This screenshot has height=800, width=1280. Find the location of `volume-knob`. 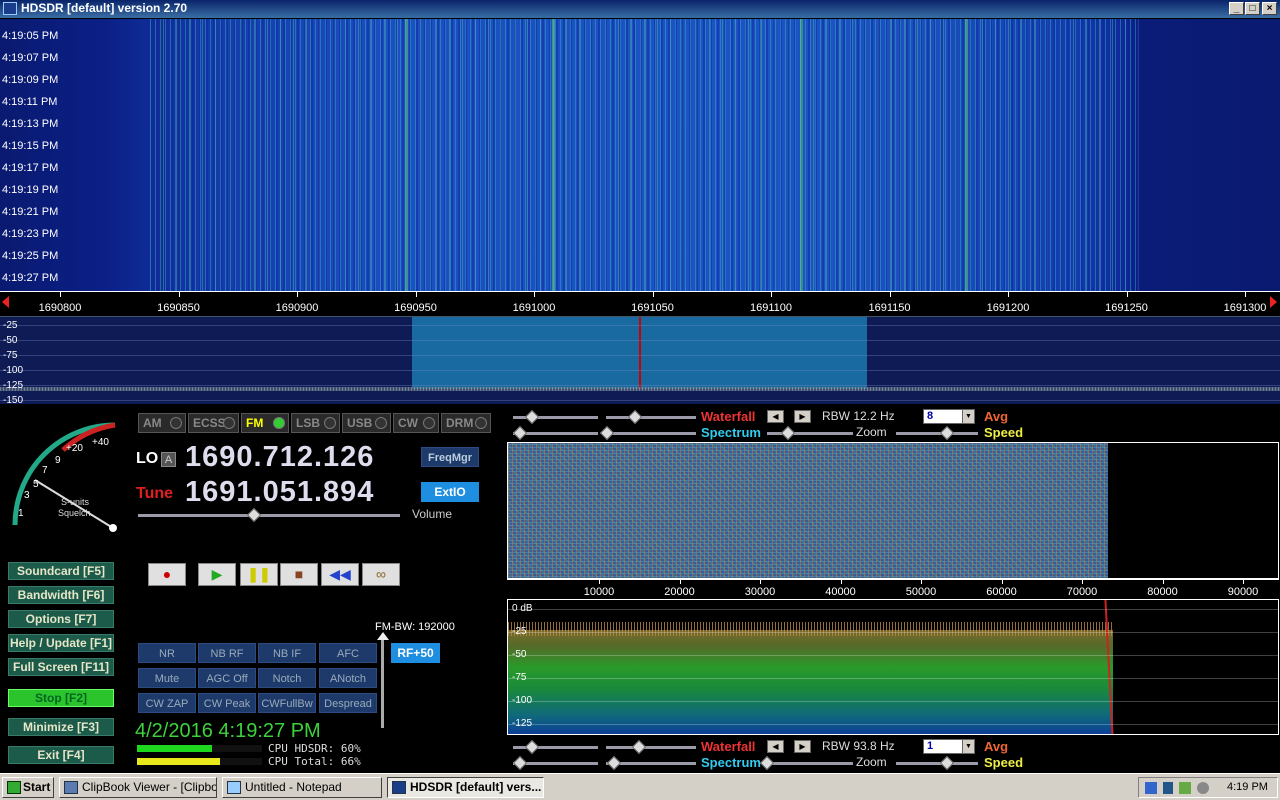

volume-knob is located at coordinates (254, 515).